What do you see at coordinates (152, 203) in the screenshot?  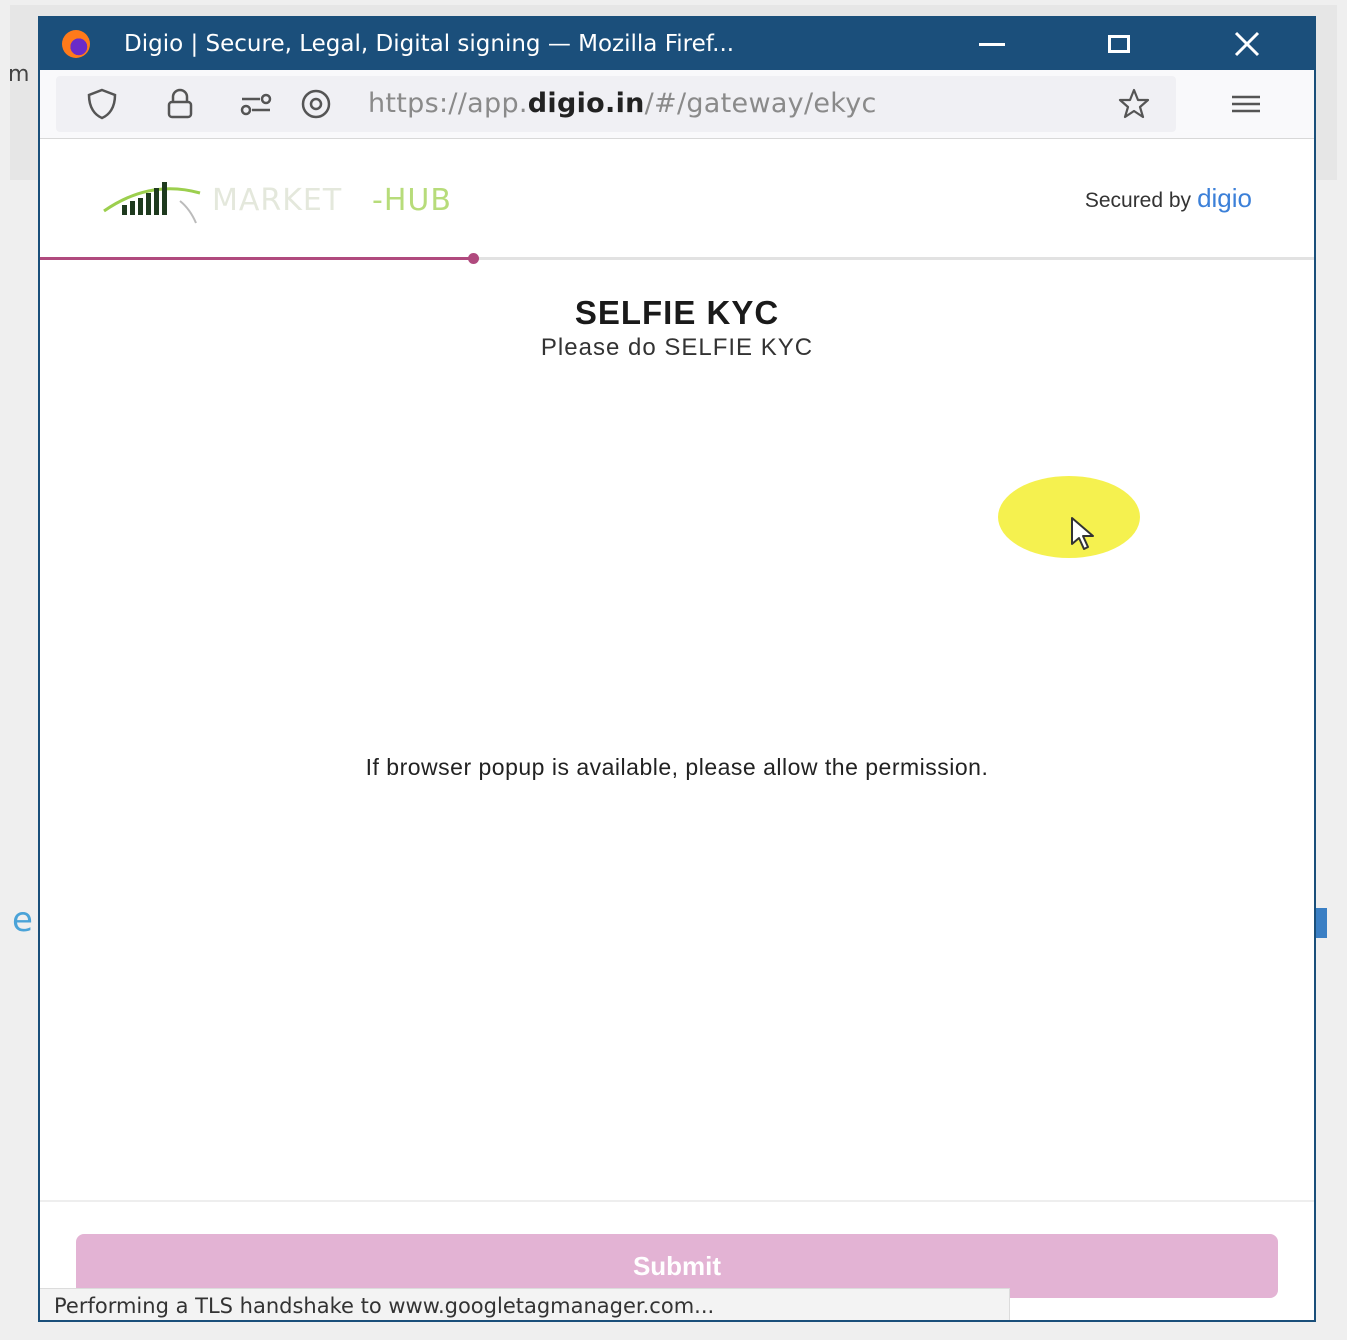 I see `logo-mark-icon` at bounding box center [152, 203].